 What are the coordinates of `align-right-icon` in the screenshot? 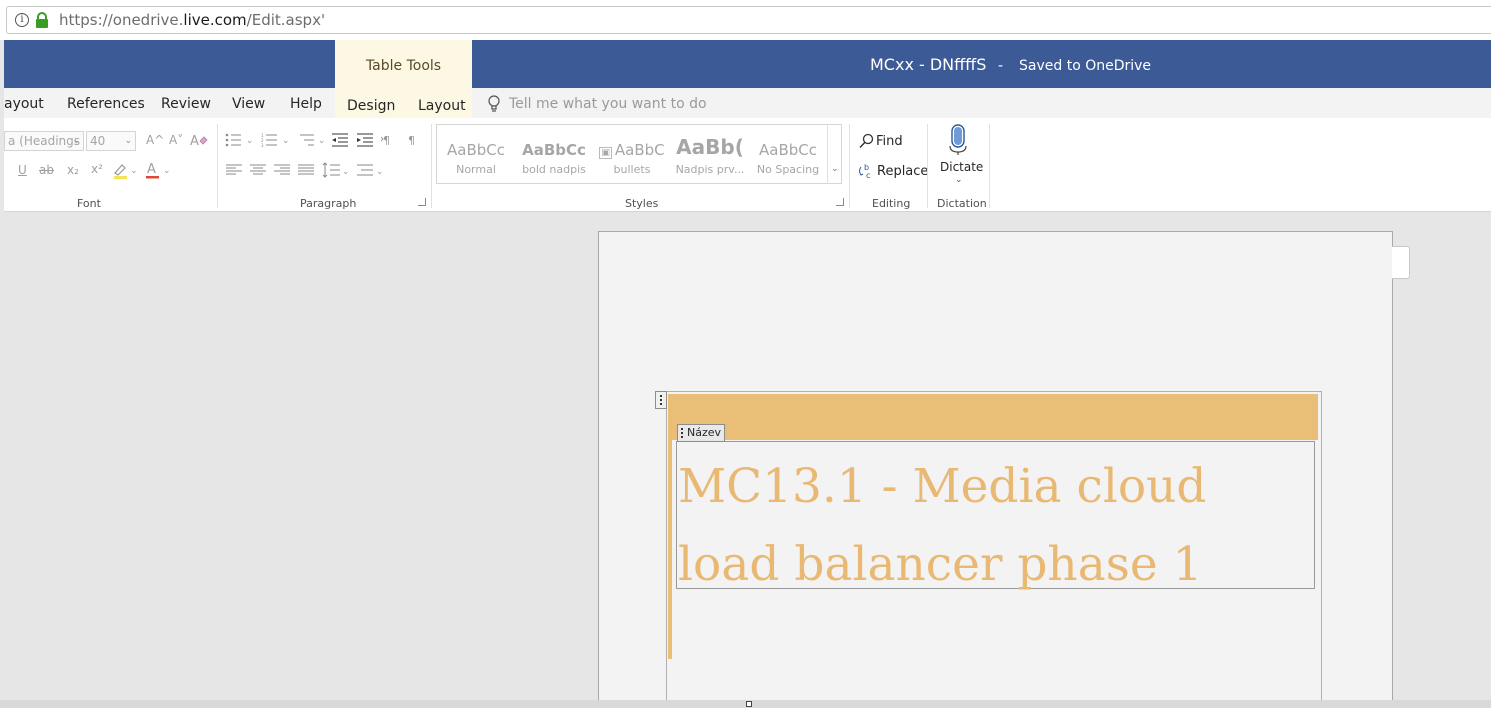 It's located at (282, 170).